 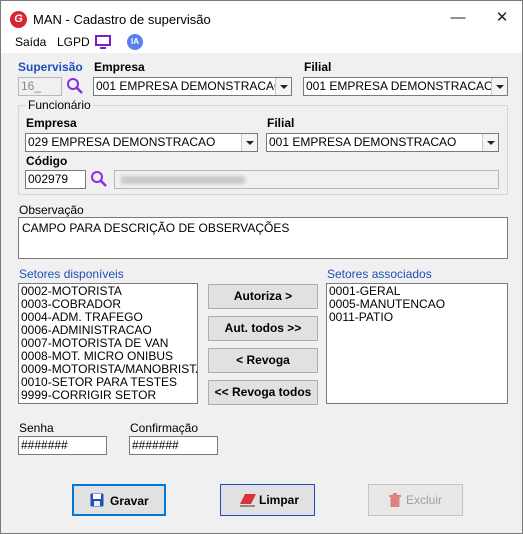 I want to click on func-empresa-select: 029 EMPRESA DEMONSTRACAO, so click(x=141, y=142).